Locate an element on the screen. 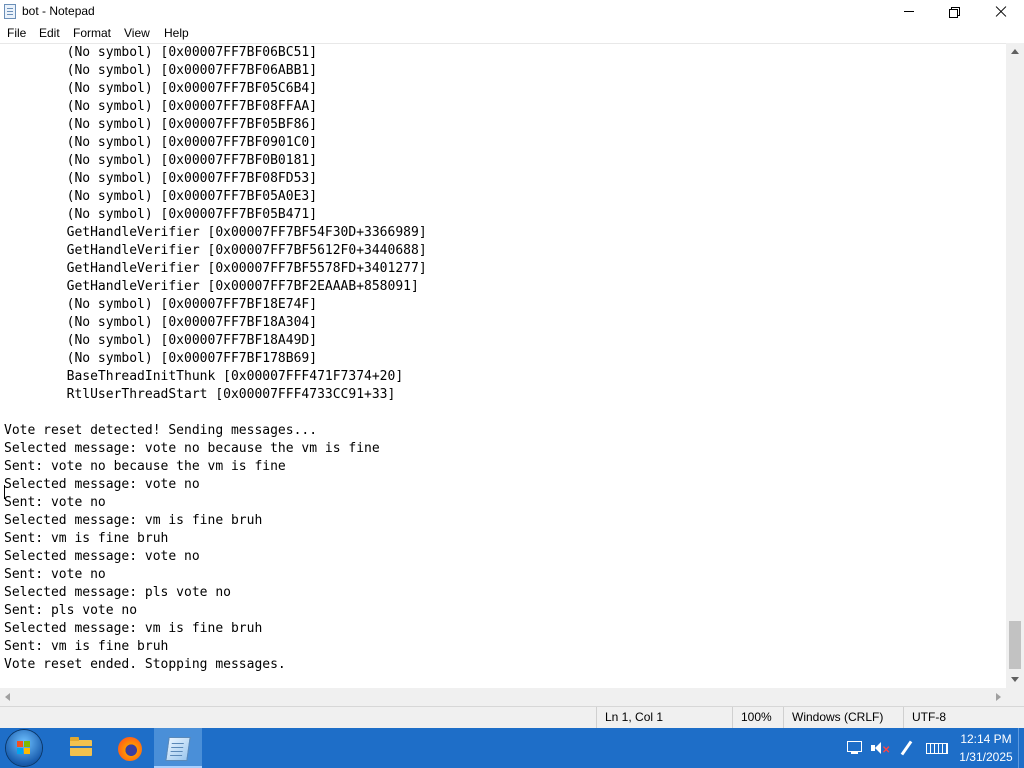  scrollbar-corner is located at coordinates (1015, 697).